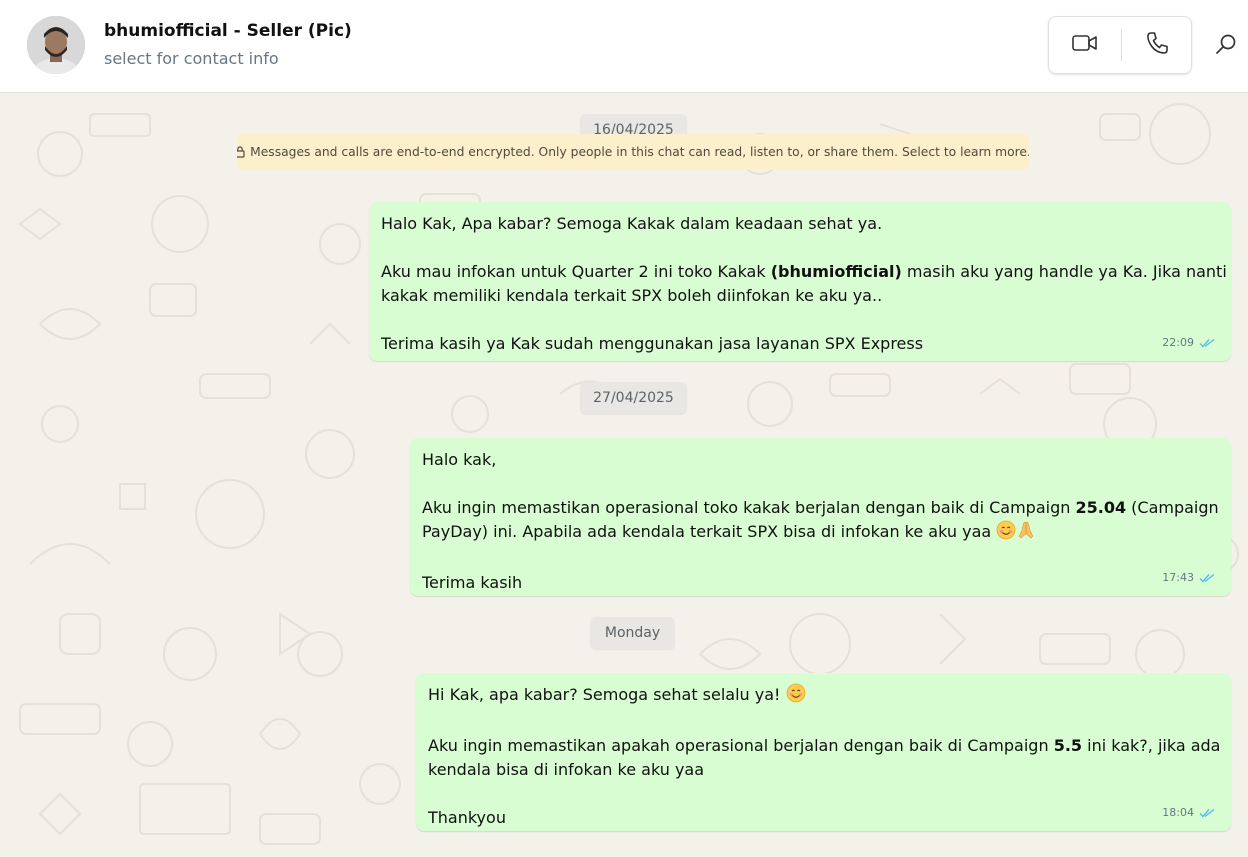  I want to click on voice-call-icon, so click(1157, 45).